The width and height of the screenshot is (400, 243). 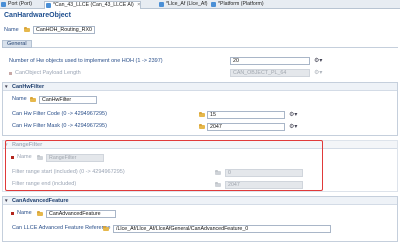 I want to click on name-label: Name, so click(x=11, y=30).